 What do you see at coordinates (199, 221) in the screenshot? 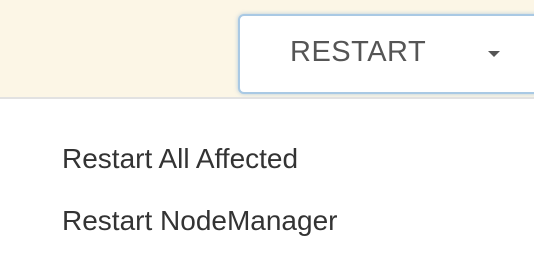
I see `menu-item-restart-nodemanager: Restart NodeManager` at bounding box center [199, 221].